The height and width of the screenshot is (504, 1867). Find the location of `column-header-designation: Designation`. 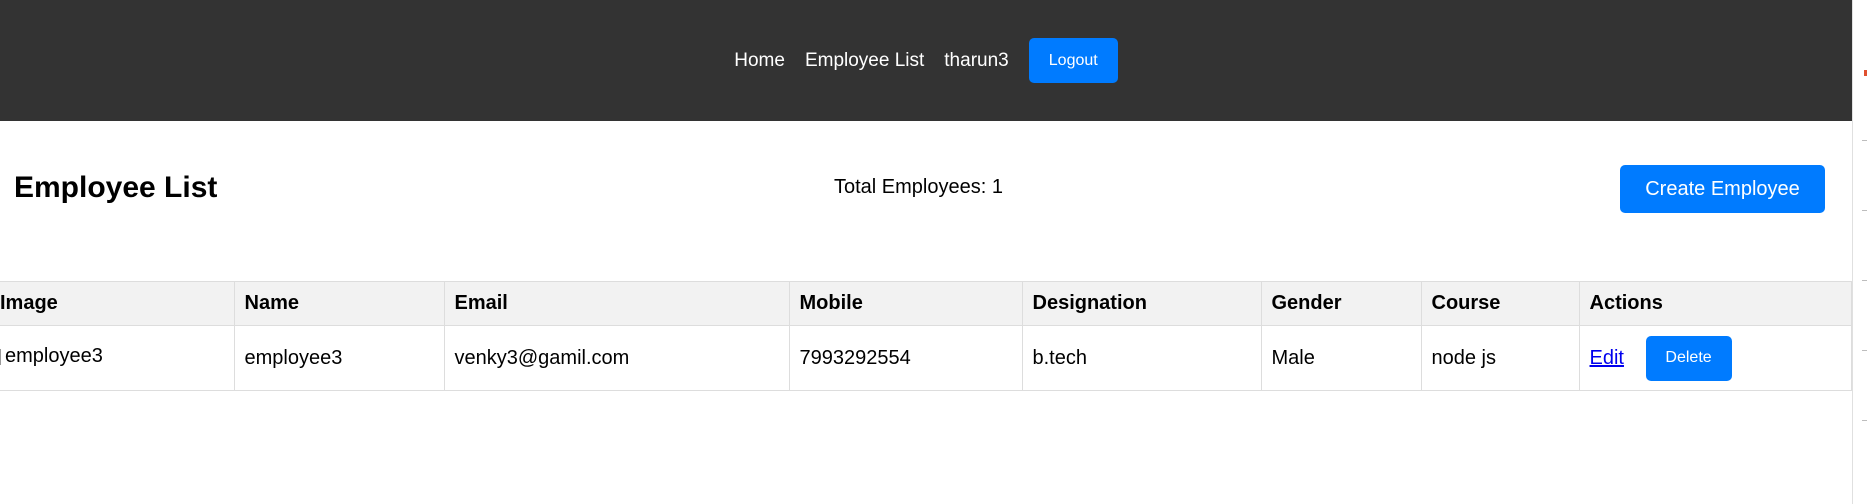

column-header-designation: Designation is located at coordinates (1141, 303).